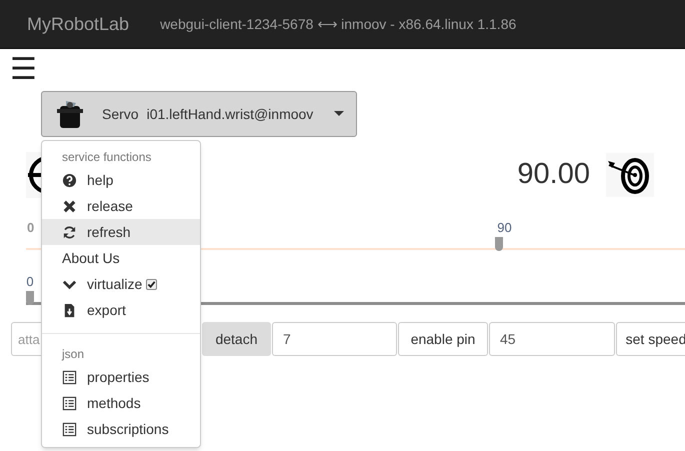  I want to click on target-icon, so click(630, 175).